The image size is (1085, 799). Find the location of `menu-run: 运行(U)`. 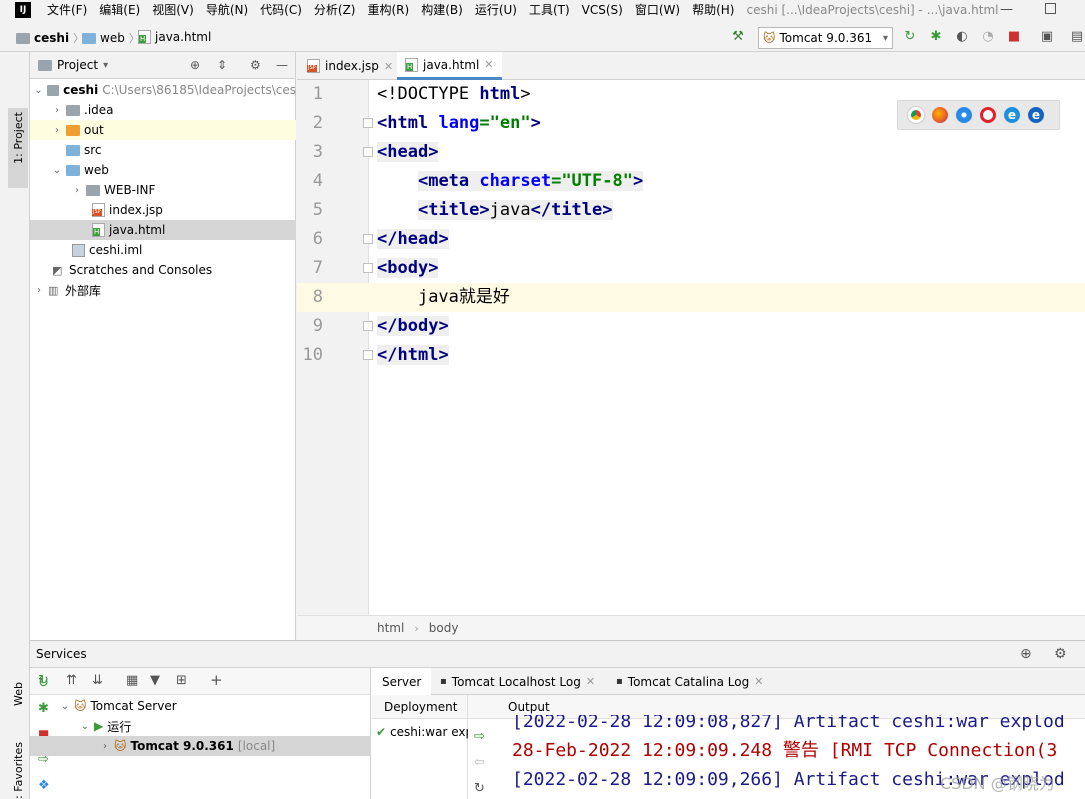

menu-run: 运行(U) is located at coordinates (496, 10).